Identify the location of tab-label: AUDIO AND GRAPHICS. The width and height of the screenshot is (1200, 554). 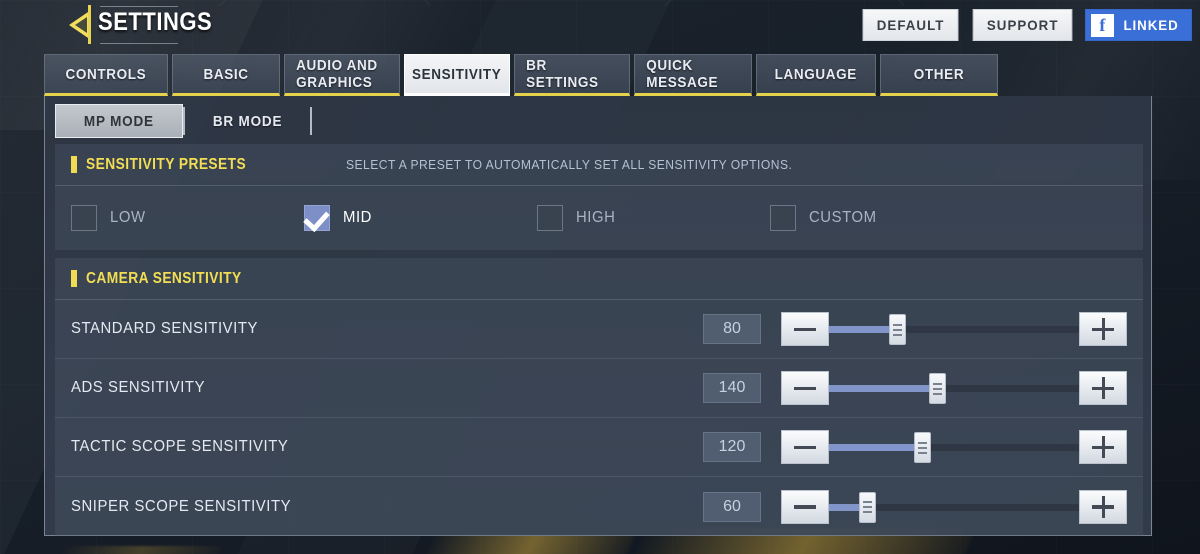
(337, 74).